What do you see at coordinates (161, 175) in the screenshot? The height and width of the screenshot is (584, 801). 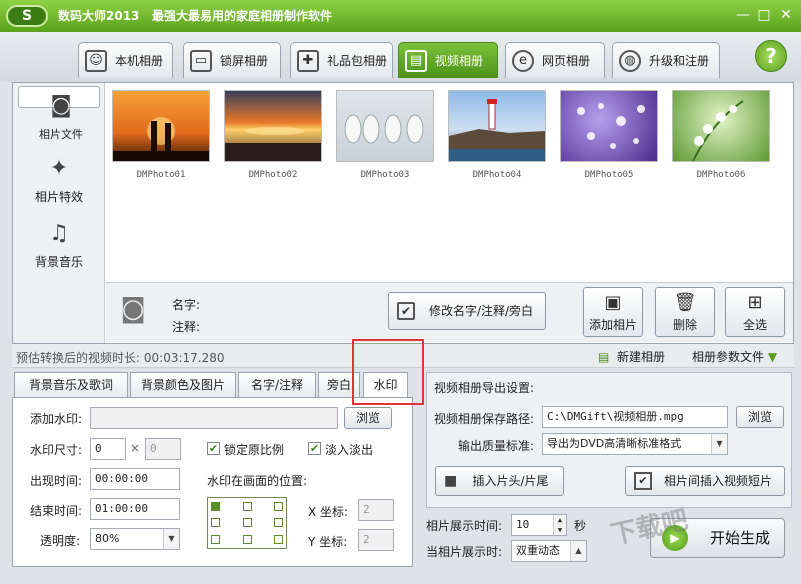 I see `photo-name: DMPhoto01` at bounding box center [161, 175].